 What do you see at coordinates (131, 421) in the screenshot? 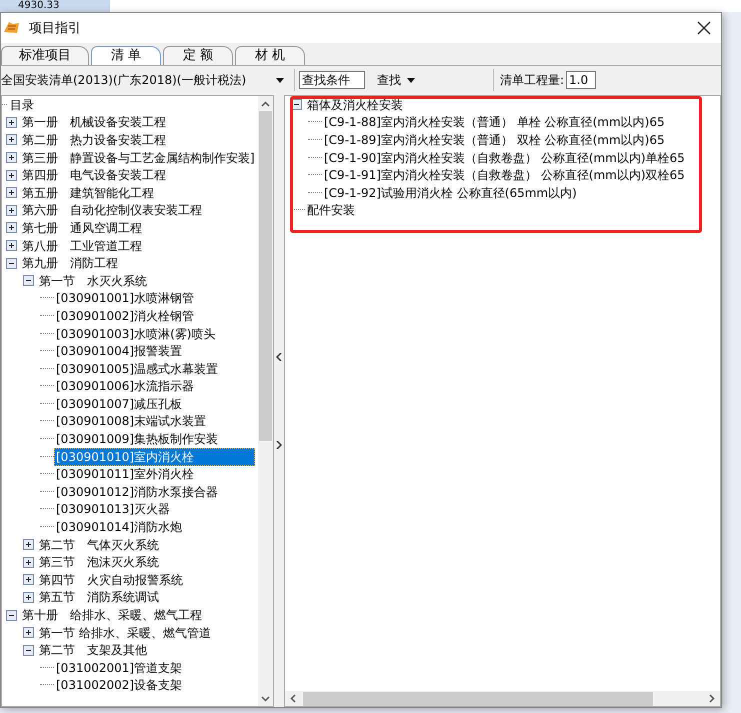
I see `tree-item: [030901008]末端试水装置` at bounding box center [131, 421].